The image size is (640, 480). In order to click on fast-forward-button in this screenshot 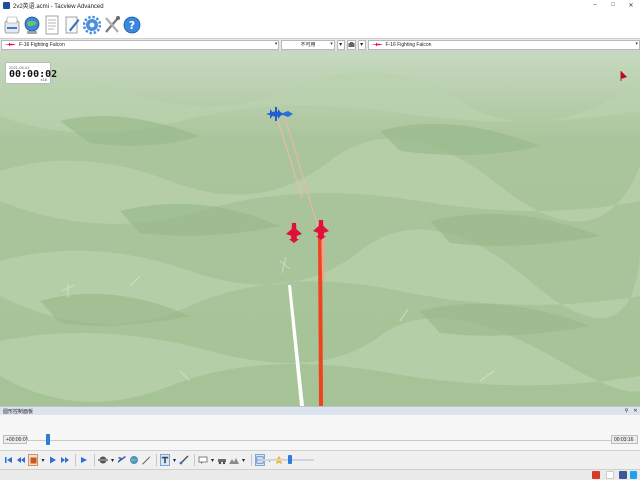, I will do `click(65, 460)`.